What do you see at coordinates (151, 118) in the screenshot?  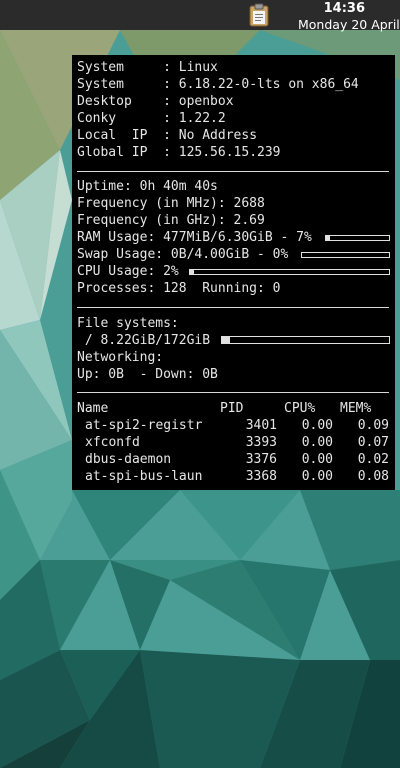 I see `info-conky-version: Conky : 1.22.2` at bounding box center [151, 118].